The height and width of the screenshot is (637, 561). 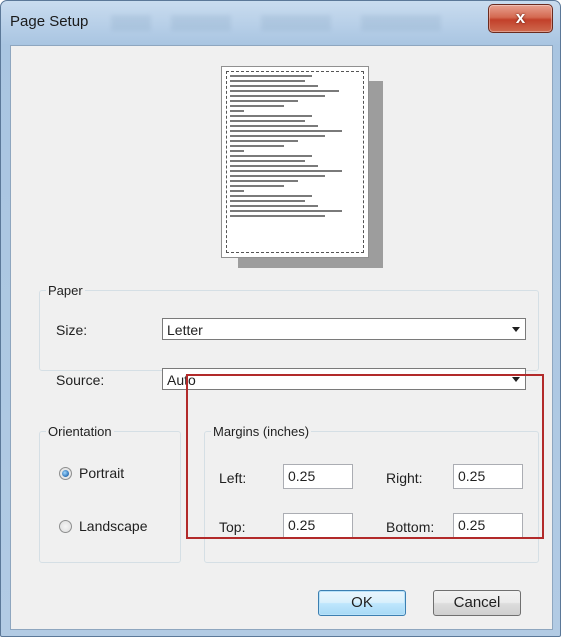 I want to click on margin-bottom-input, so click(x=488, y=525).